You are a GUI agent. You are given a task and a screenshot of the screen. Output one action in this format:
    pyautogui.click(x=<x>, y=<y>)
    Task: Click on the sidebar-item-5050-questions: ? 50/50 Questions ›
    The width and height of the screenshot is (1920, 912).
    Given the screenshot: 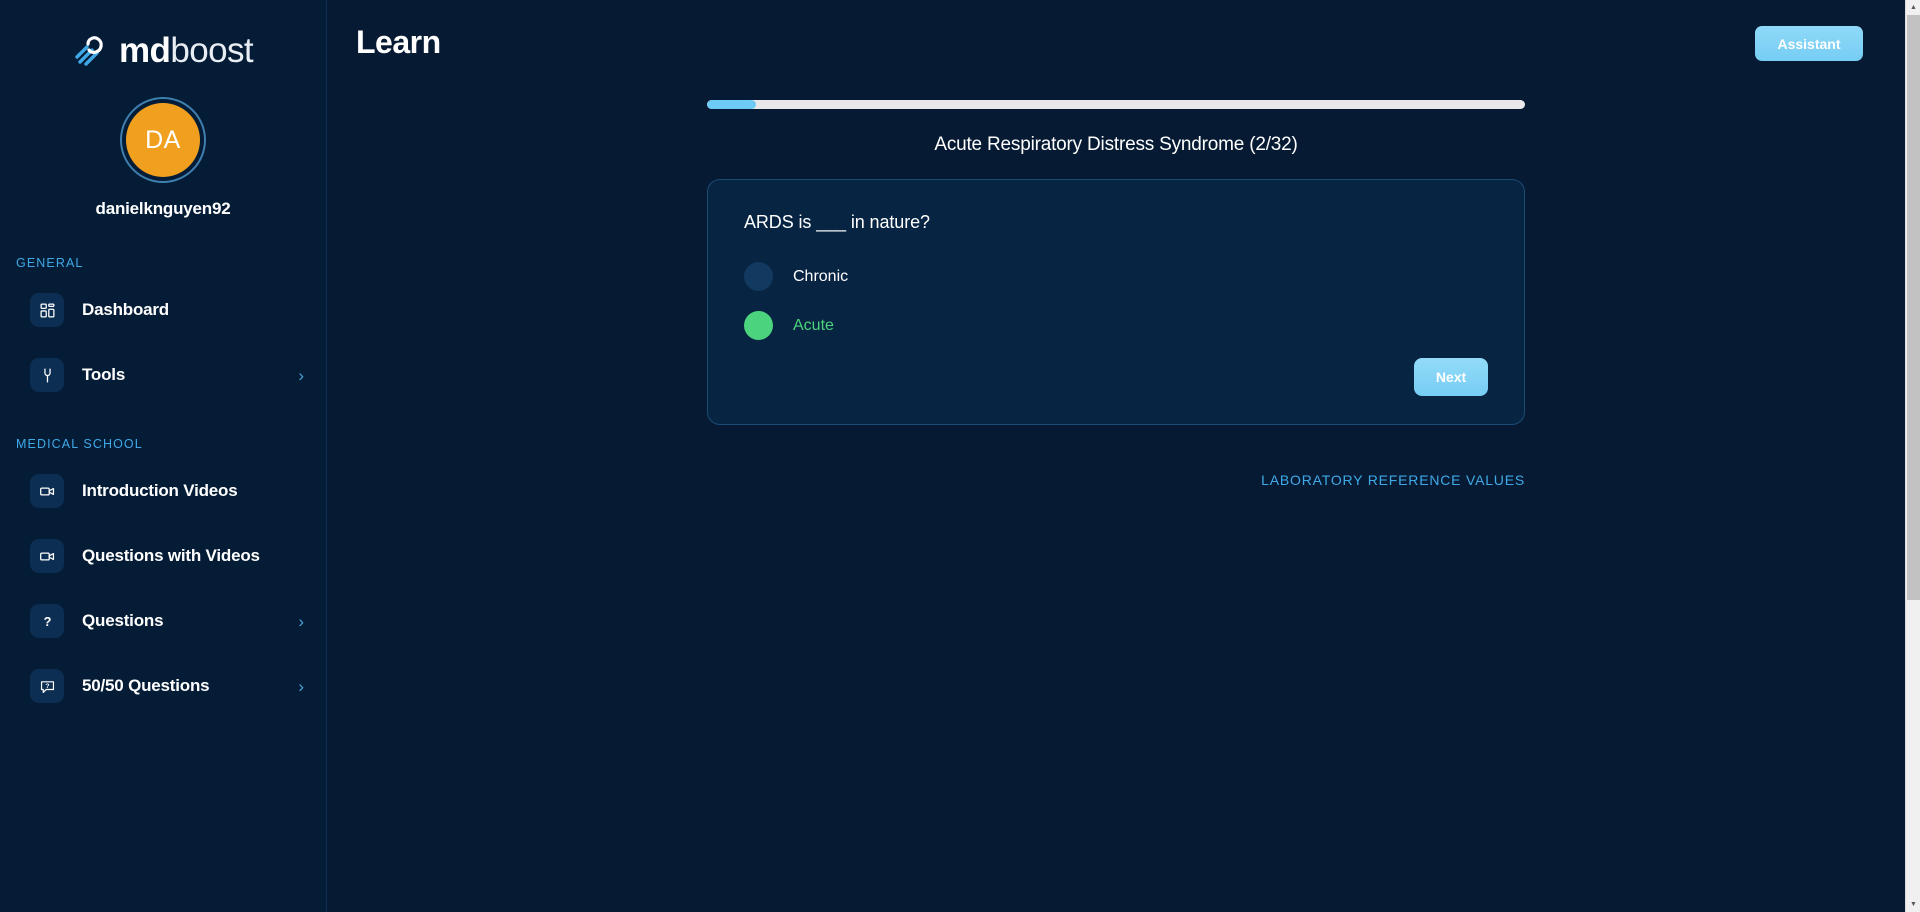 What is the action you would take?
    pyautogui.click(x=163, y=686)
    